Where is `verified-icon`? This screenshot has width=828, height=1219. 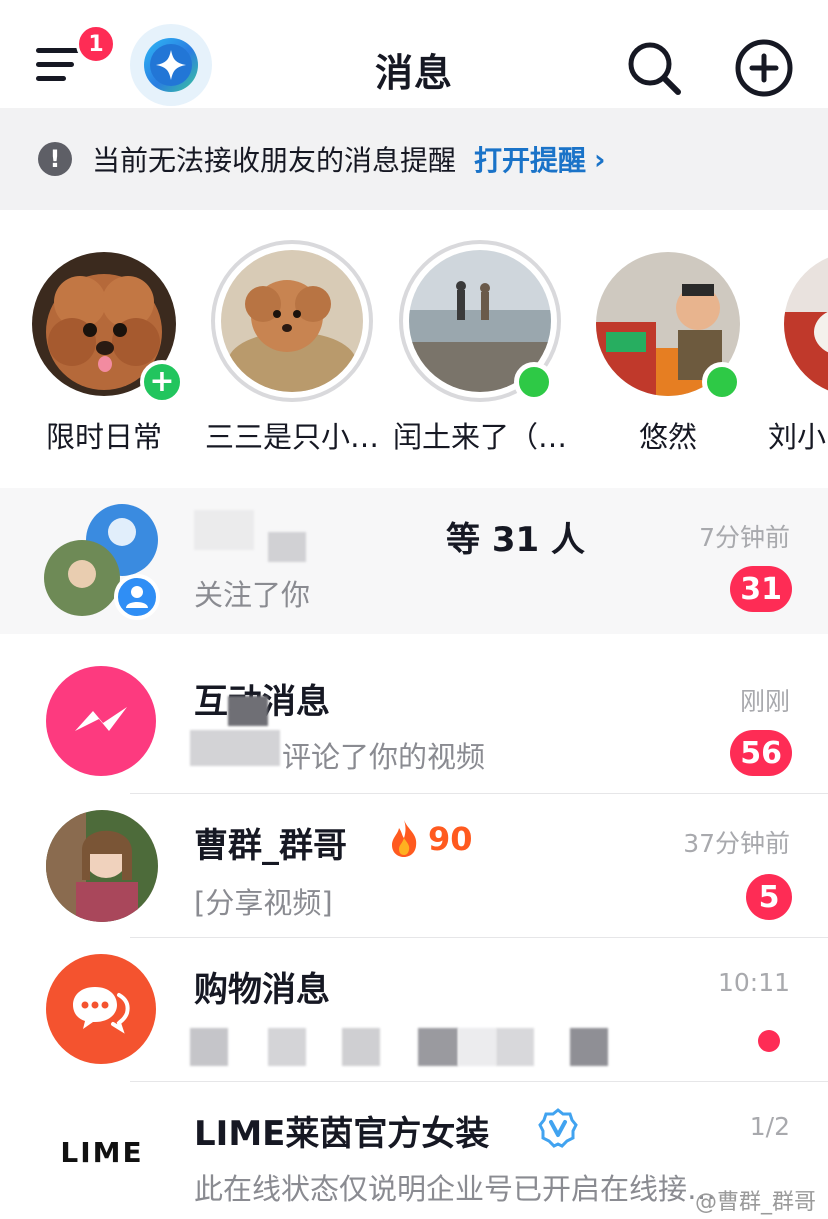 verified-icon is located at coordinates (558, 1128).